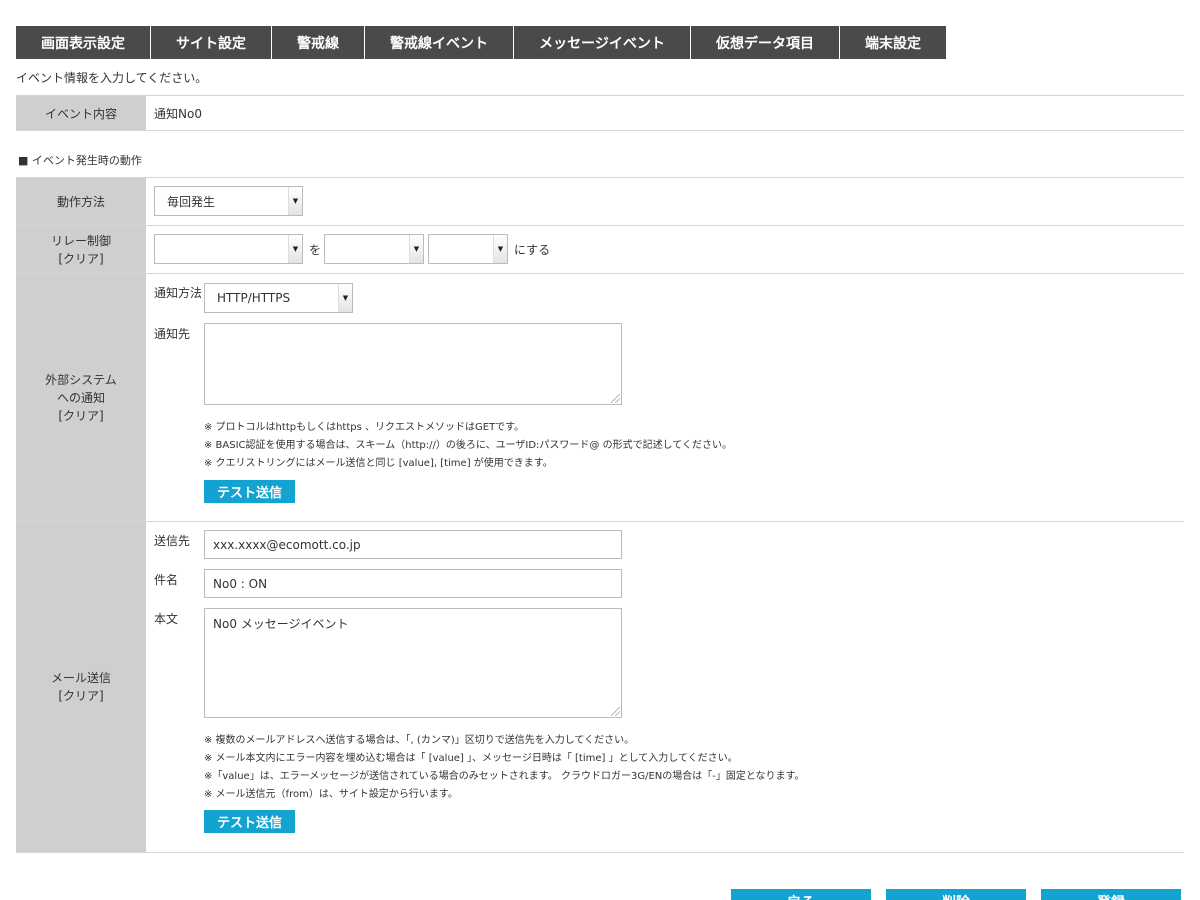 Image resolution: width=1200 pixels, height=900 pixels. I want to click on tab-terminal-settings: 端末設定, so click(893, 42).